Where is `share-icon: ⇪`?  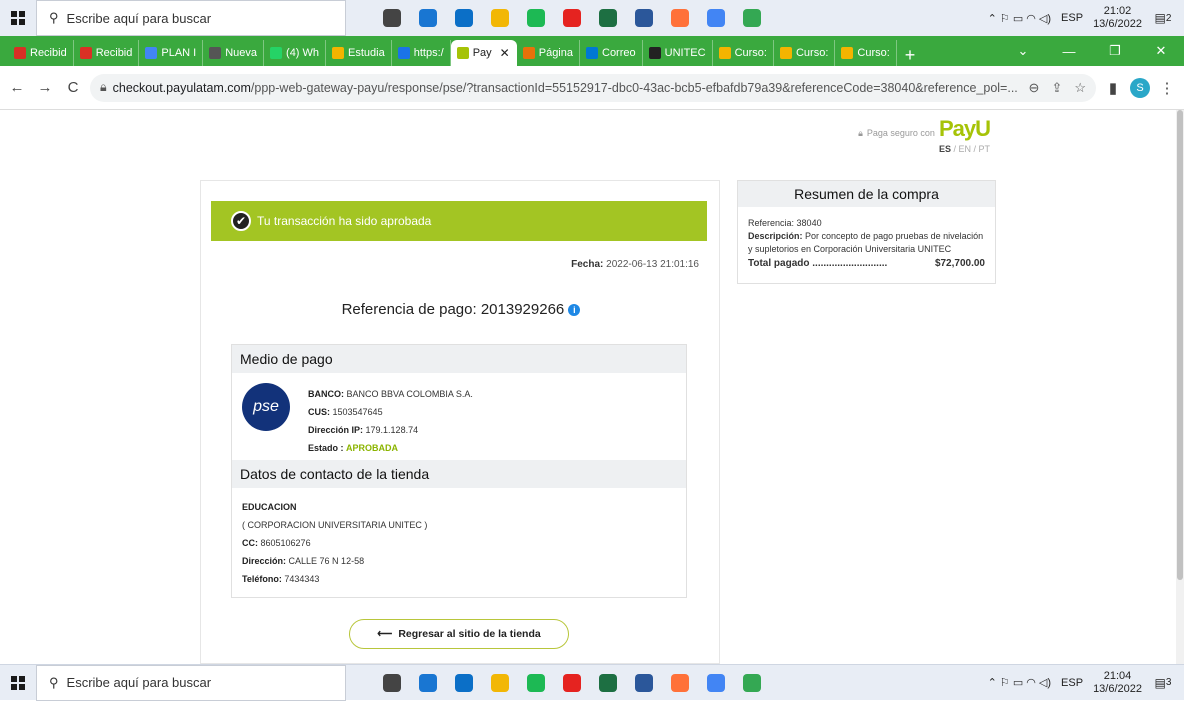
share-icon: ⇪ is located at coordinates (1056, 88).